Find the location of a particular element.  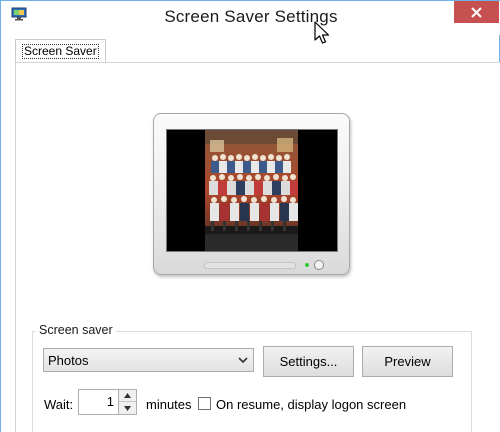

group-photo-image is located at coordinates (251, 190).